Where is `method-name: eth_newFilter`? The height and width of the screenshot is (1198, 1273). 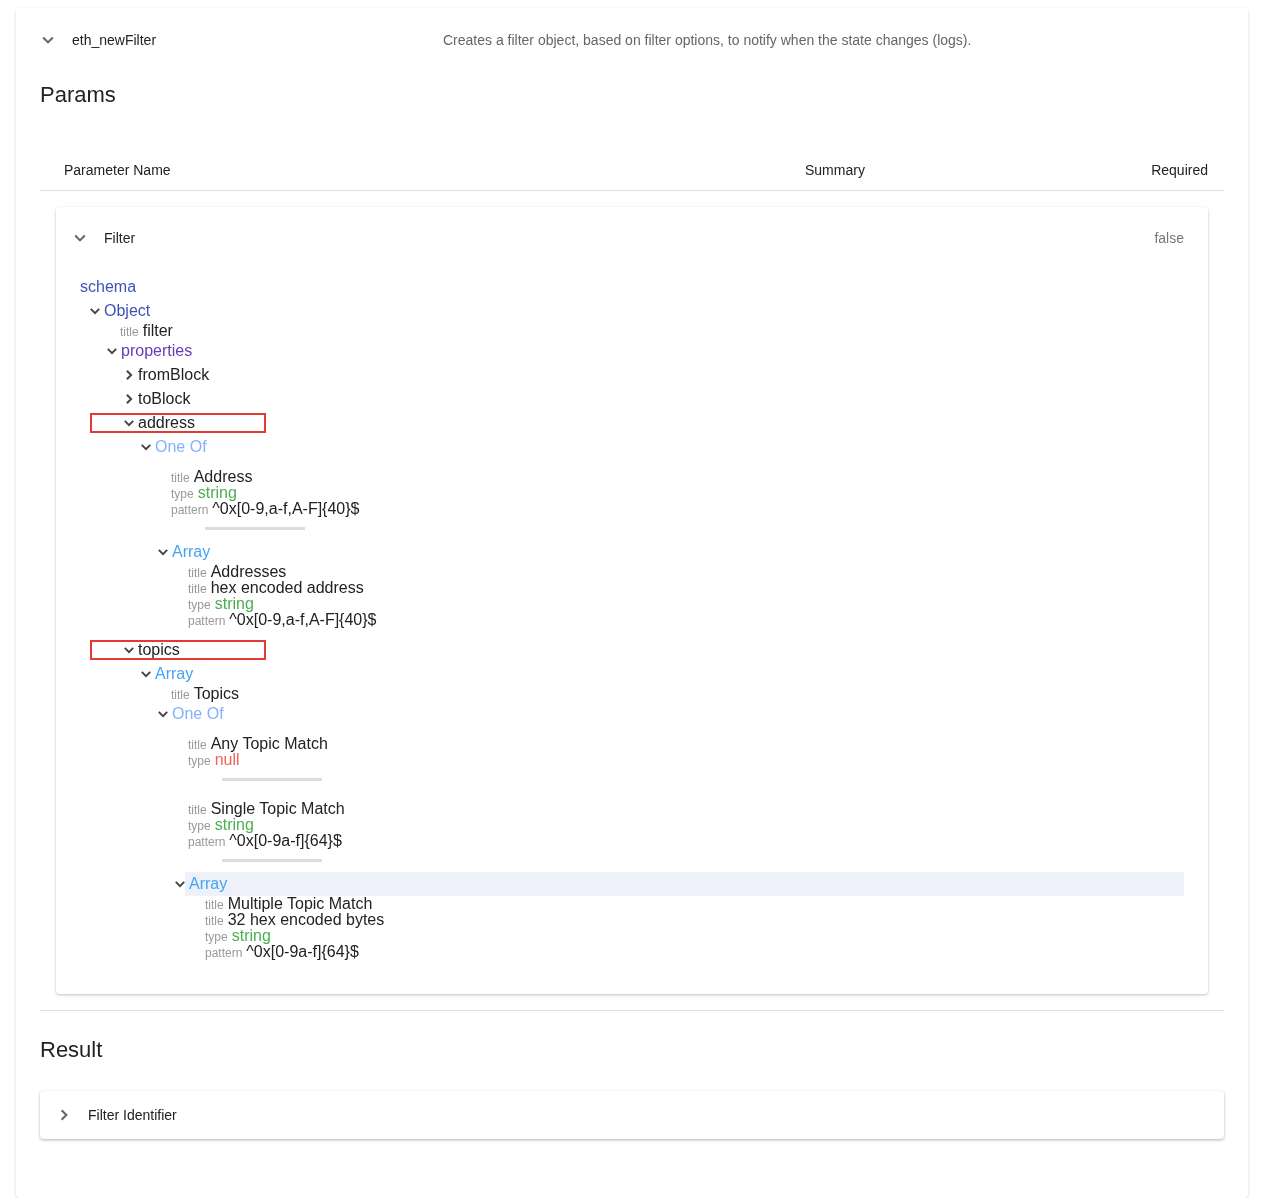 method-name: eth_newFilter is located at coordinates (115, 40).